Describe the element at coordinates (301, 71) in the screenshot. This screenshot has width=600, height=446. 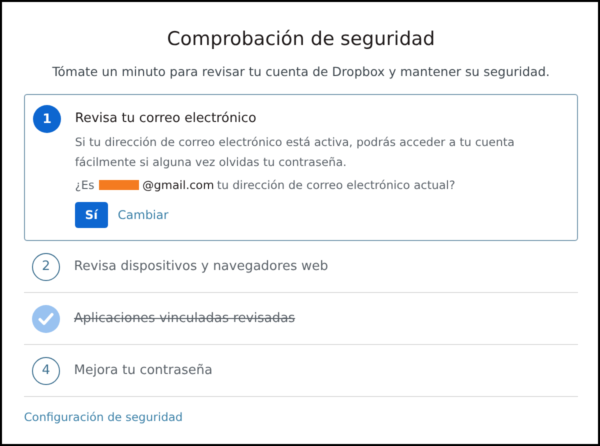
I see `page-subtitle: Tómate un minuto para revisar tu cuenta de Dropbox y mantener su seguridad.` at that location.